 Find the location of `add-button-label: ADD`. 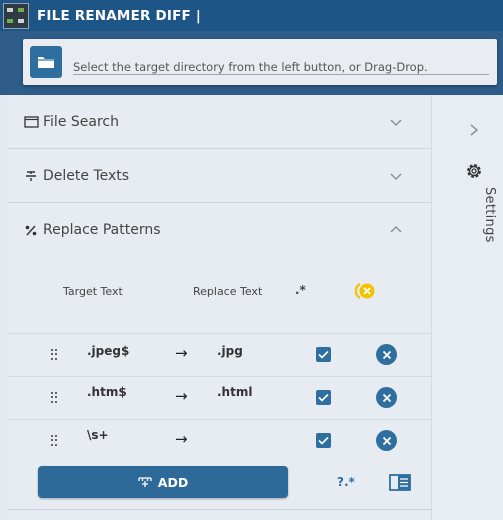

add-button-label: ADD is located at coordinates (173, 482).